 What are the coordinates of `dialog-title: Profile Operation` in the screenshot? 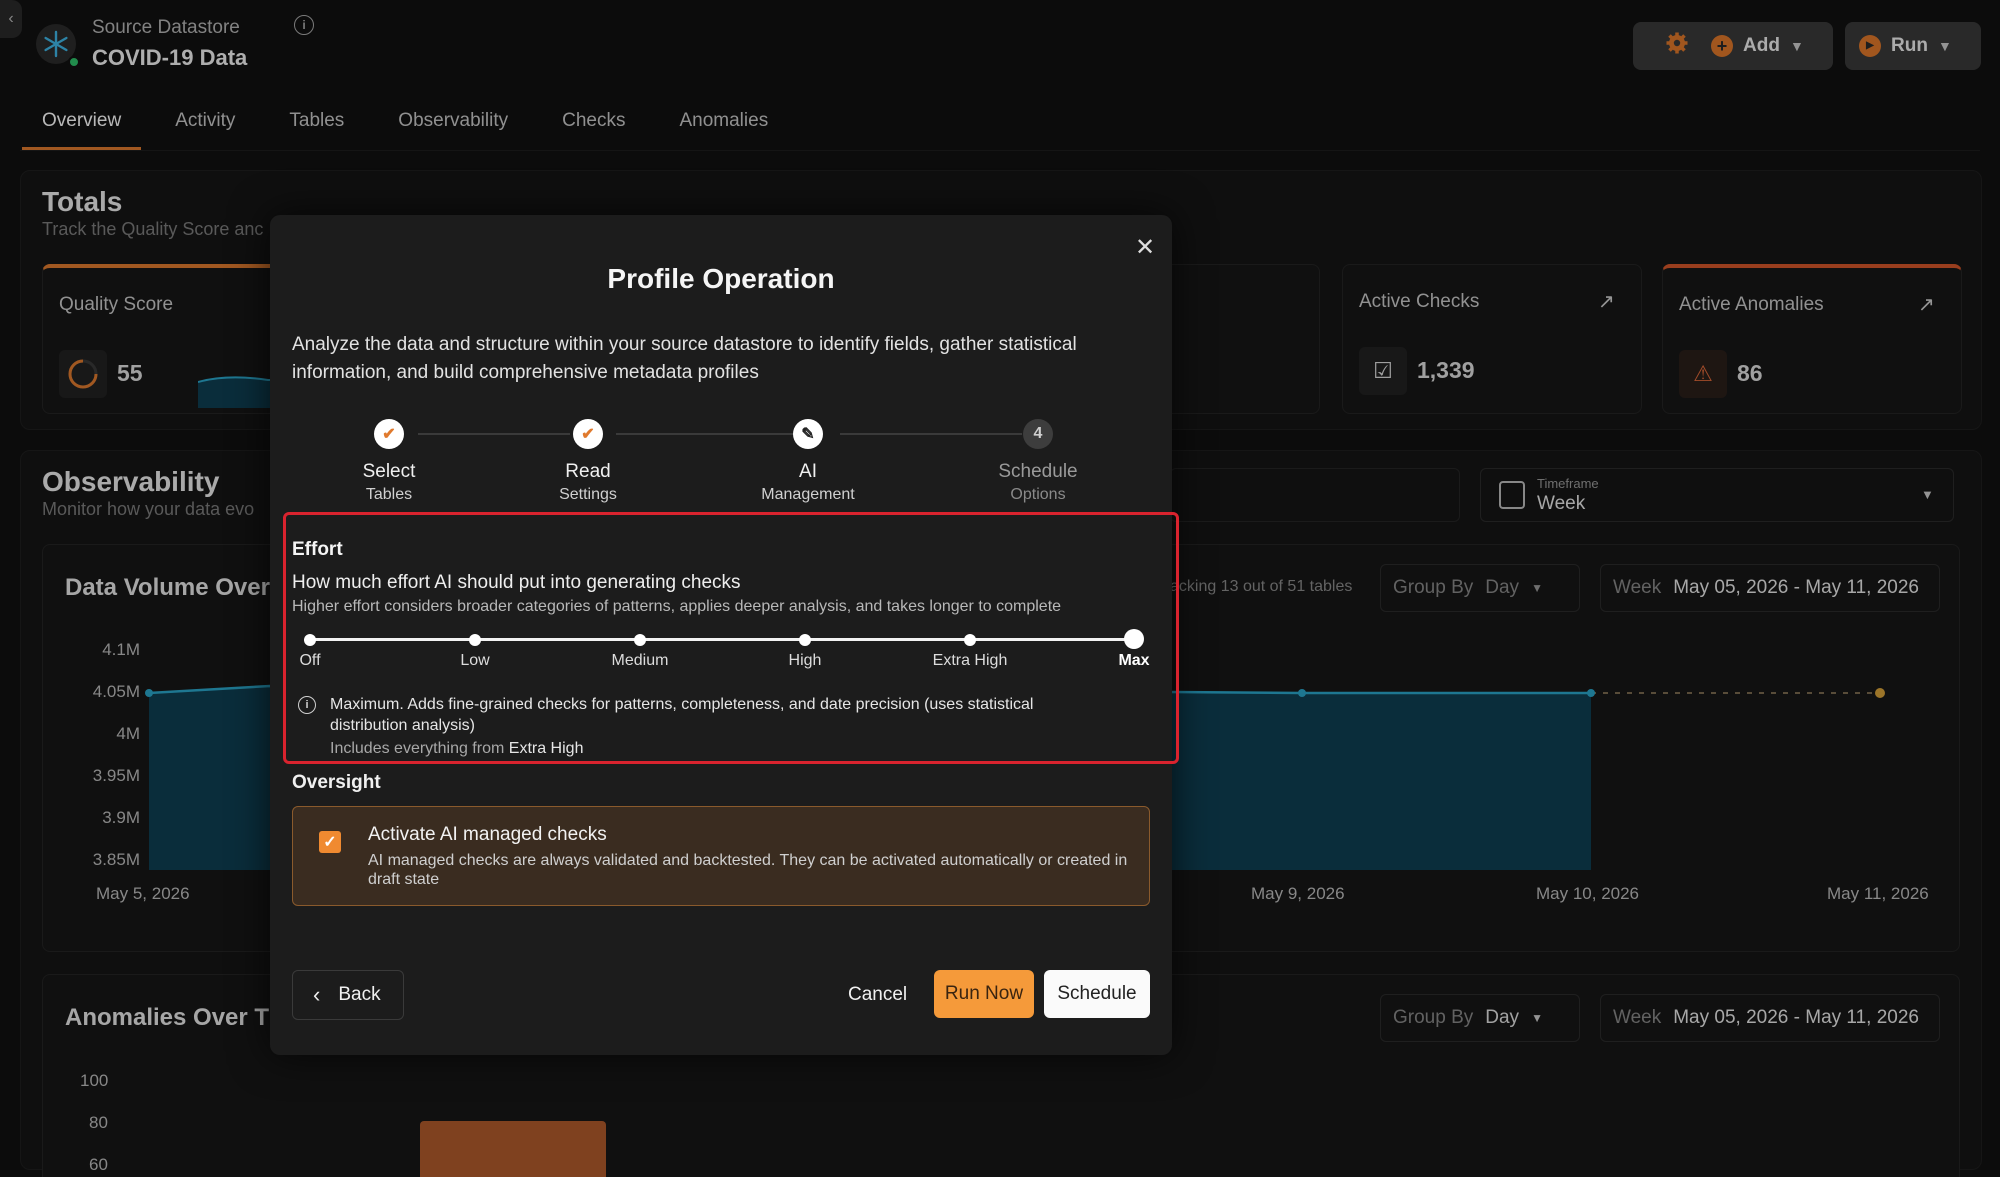 It's located at (721, 278).